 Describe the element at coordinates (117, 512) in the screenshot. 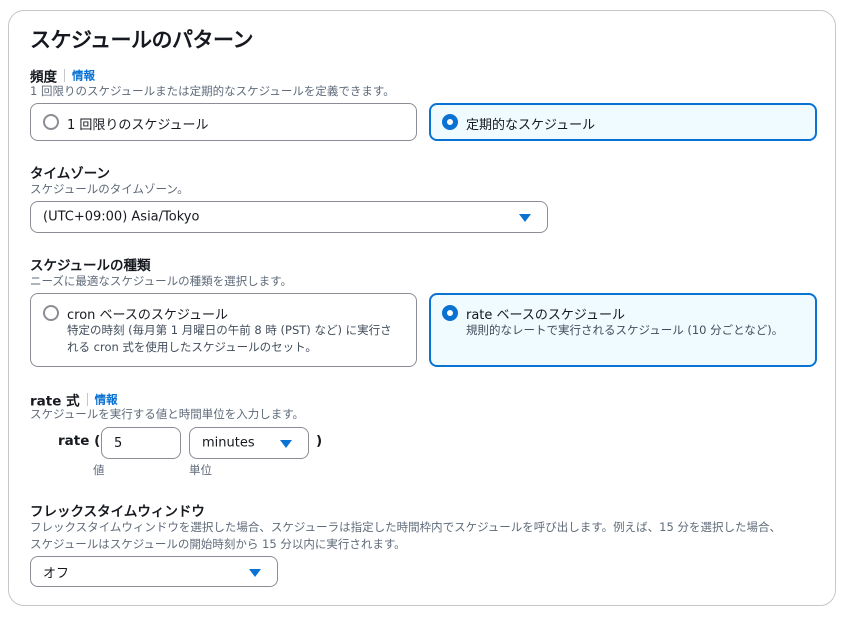

I see `flex-window-label: フレックスタイムウィンドウ` at that location.